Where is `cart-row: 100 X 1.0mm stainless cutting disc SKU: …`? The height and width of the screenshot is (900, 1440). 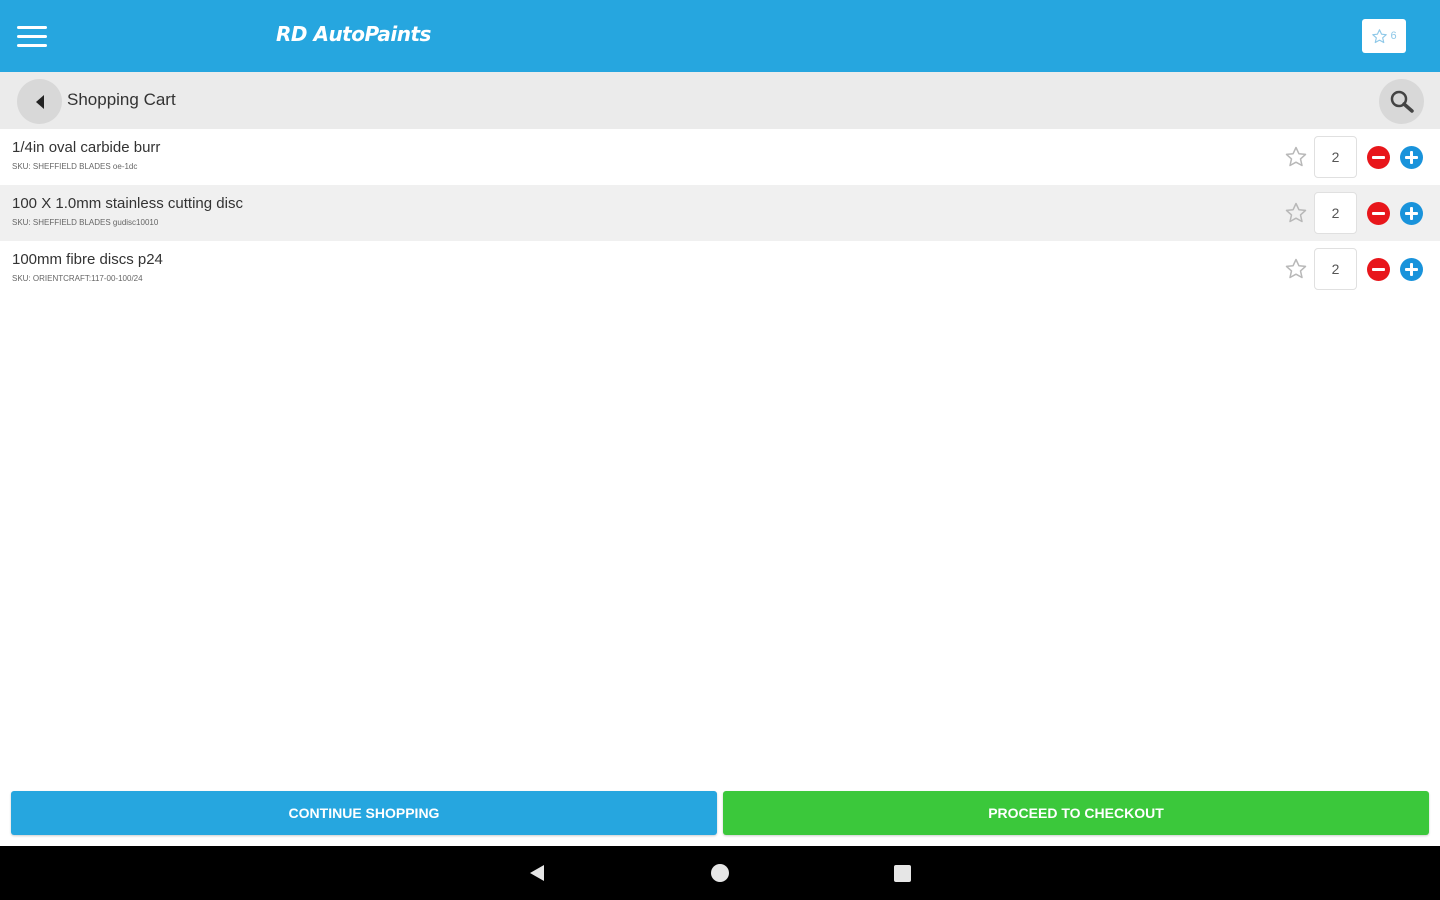 cart-row: 100 X 1.0mm stainless cutting disc SKU: … is located at coordinates (720, 213).